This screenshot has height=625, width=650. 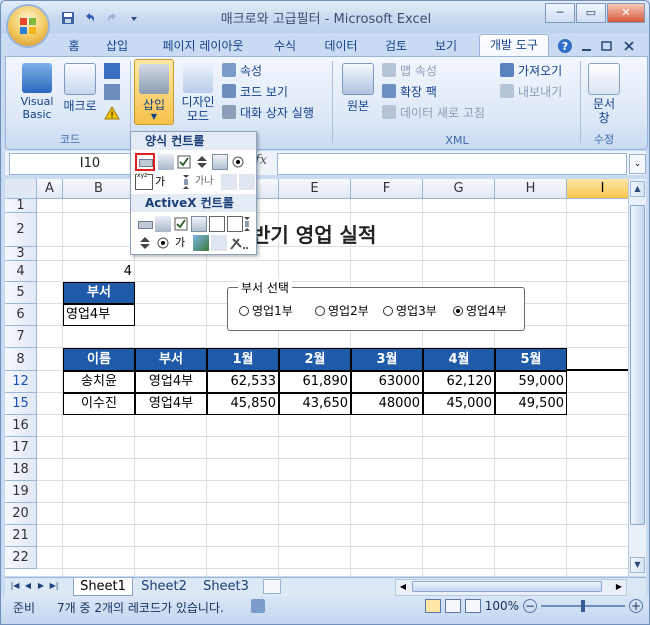 I want to click on activex-button-icon, so click(x=145, y=224).